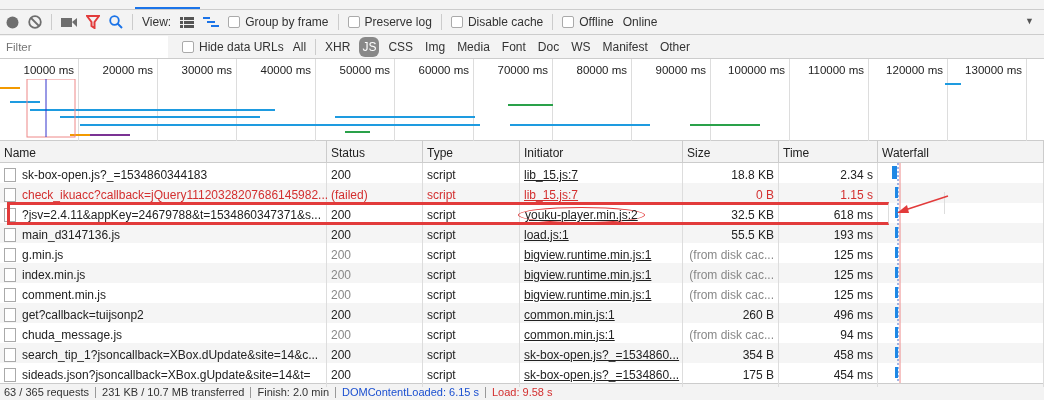 The width and height of the screenshot is (1044, 403). I want to click on search-icon, so click(116, 22).